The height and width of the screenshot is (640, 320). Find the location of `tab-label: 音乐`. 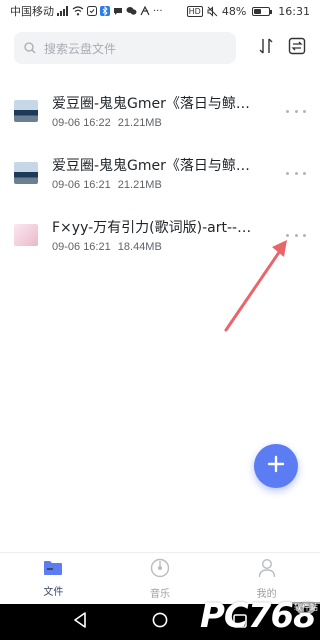

tab-label: 音乐 is located at coordinates (160, 594).